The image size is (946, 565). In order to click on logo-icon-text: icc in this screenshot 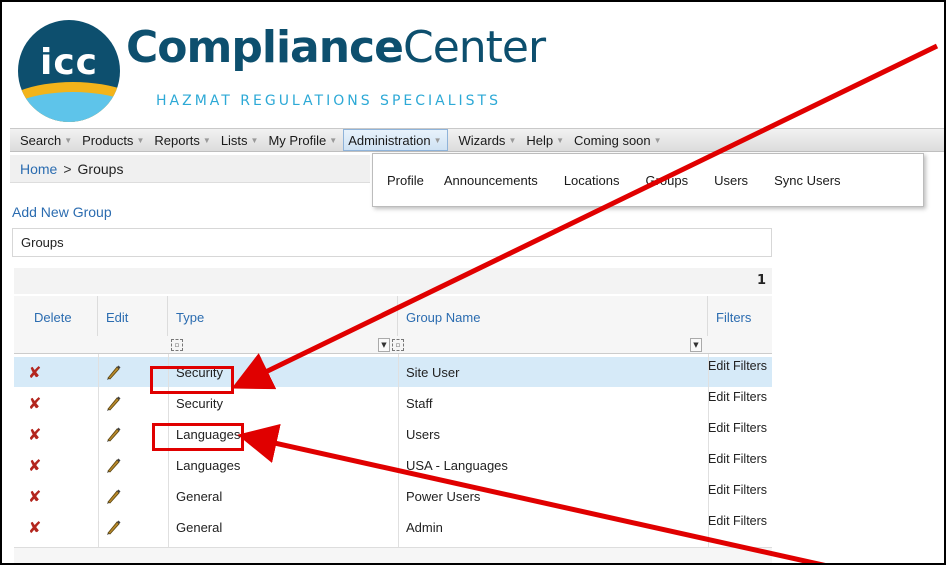, I will do `click(69, 62)`.